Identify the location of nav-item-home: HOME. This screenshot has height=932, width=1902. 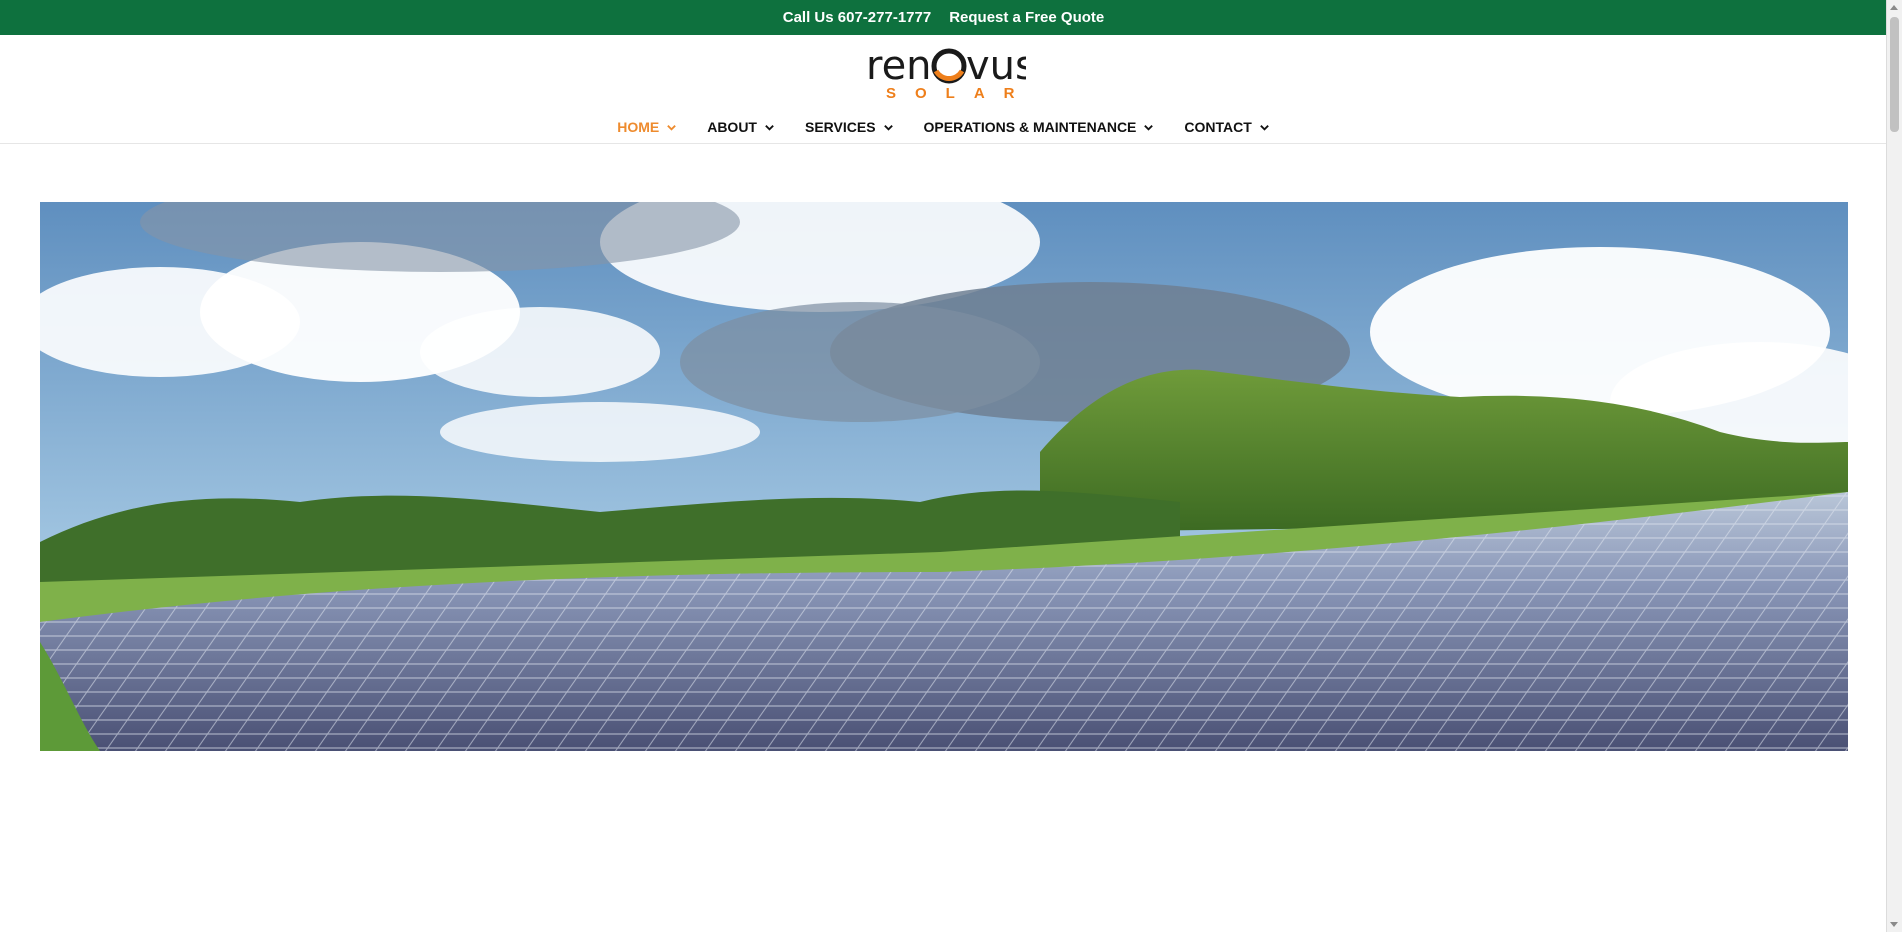
(647, 127).